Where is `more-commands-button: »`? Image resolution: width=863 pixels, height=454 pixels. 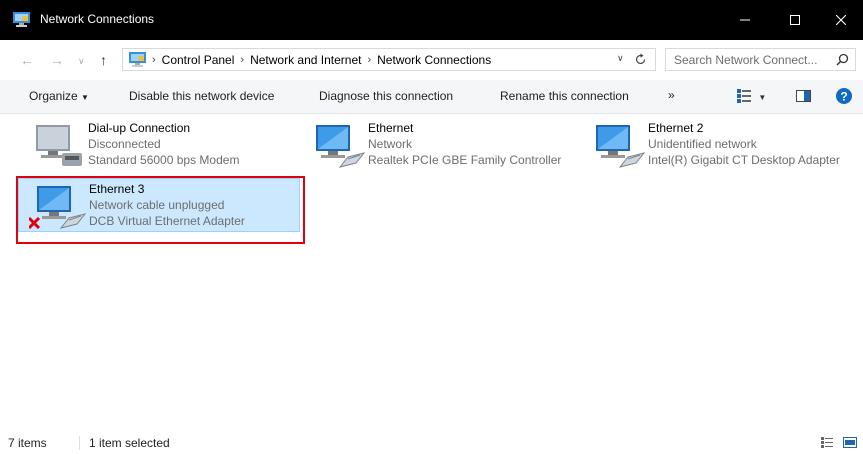 more-commands-button: » is located at coordinates (671, 95).